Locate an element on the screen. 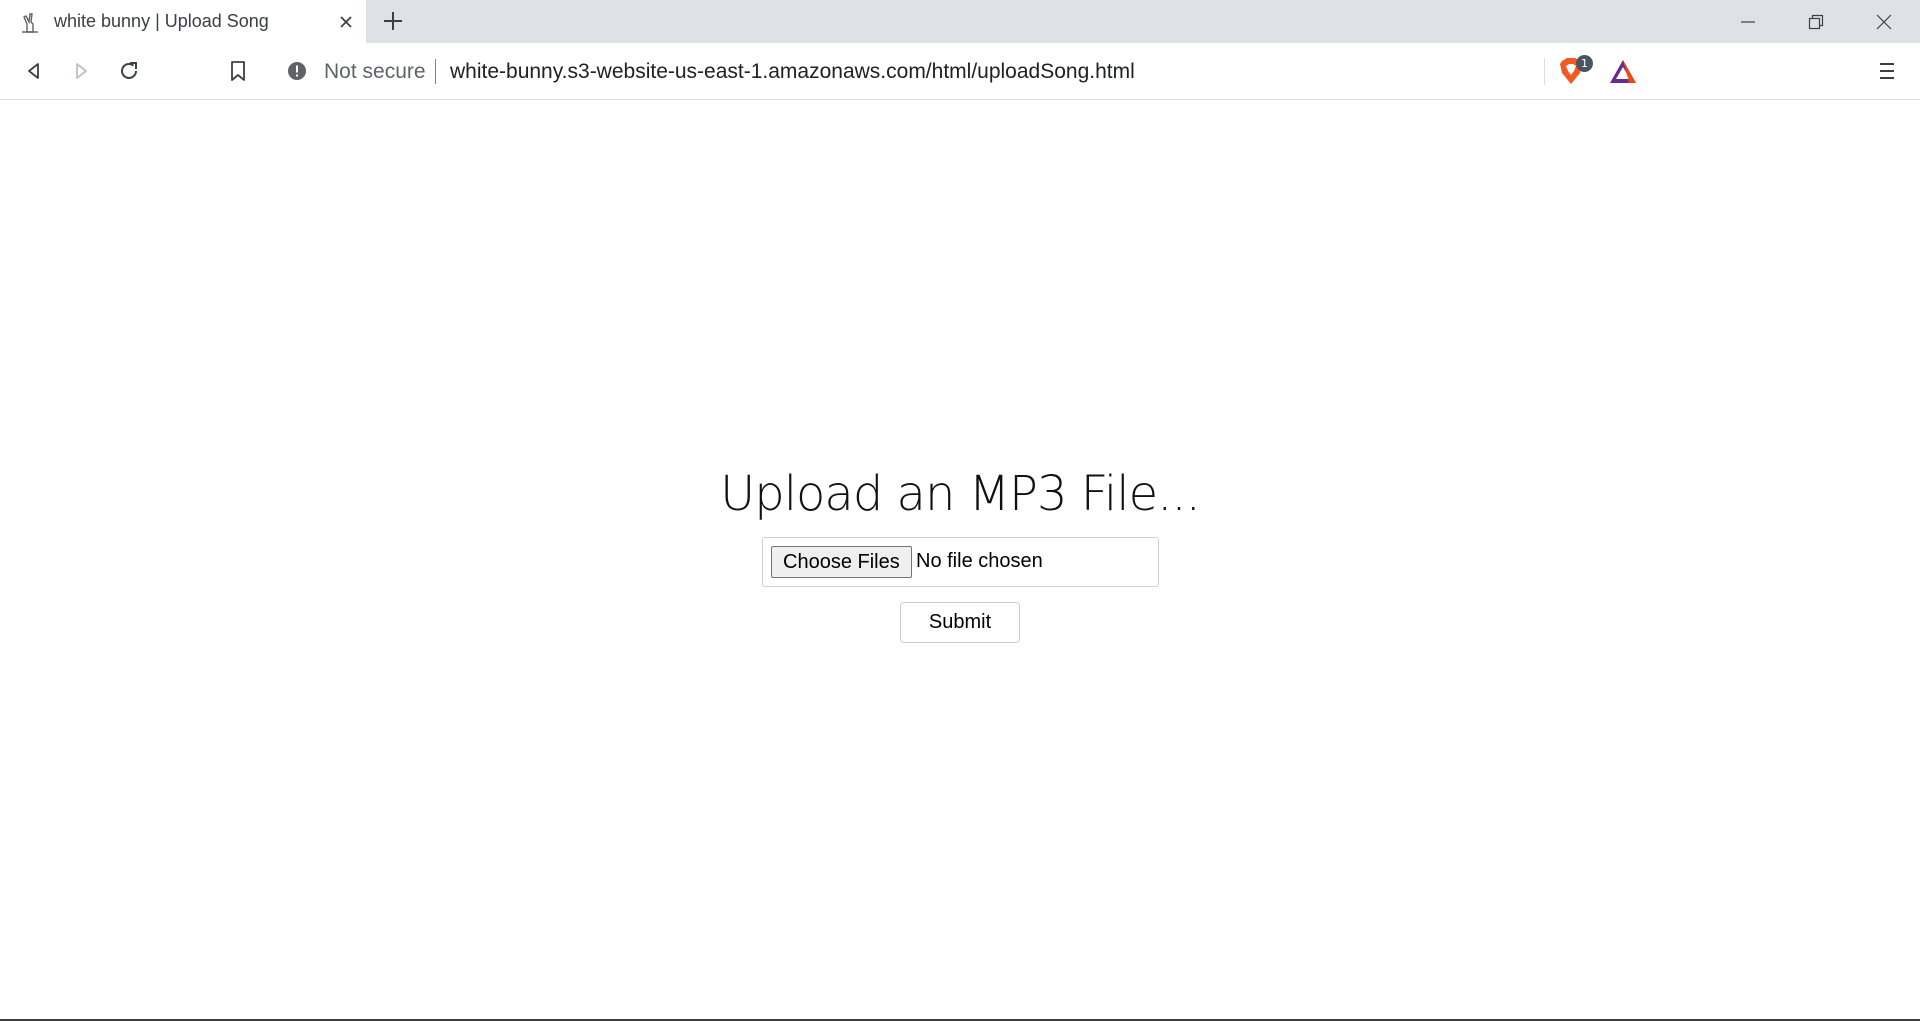 The width and height of the screenshot is (1920, 1021). menu-button is located at coordinates (1887, 71).